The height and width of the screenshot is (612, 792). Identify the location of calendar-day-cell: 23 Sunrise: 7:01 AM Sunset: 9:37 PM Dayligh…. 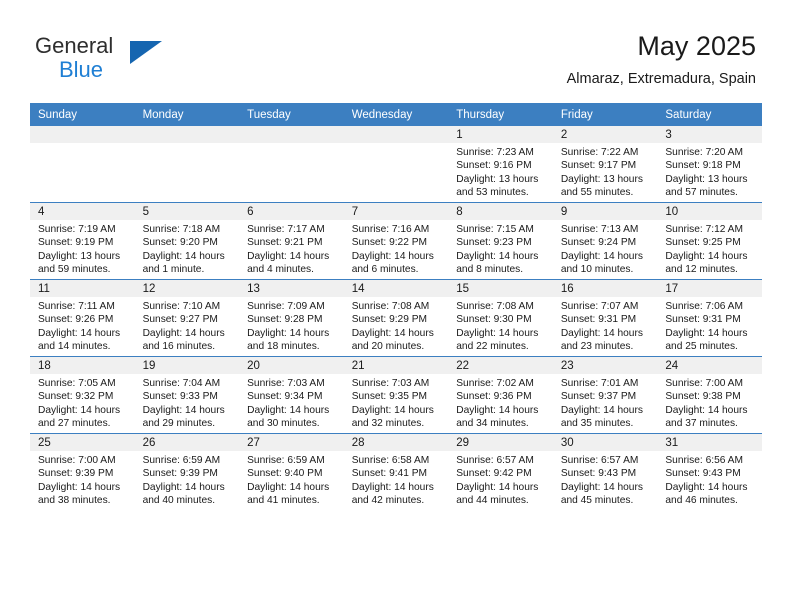
(605, 395).